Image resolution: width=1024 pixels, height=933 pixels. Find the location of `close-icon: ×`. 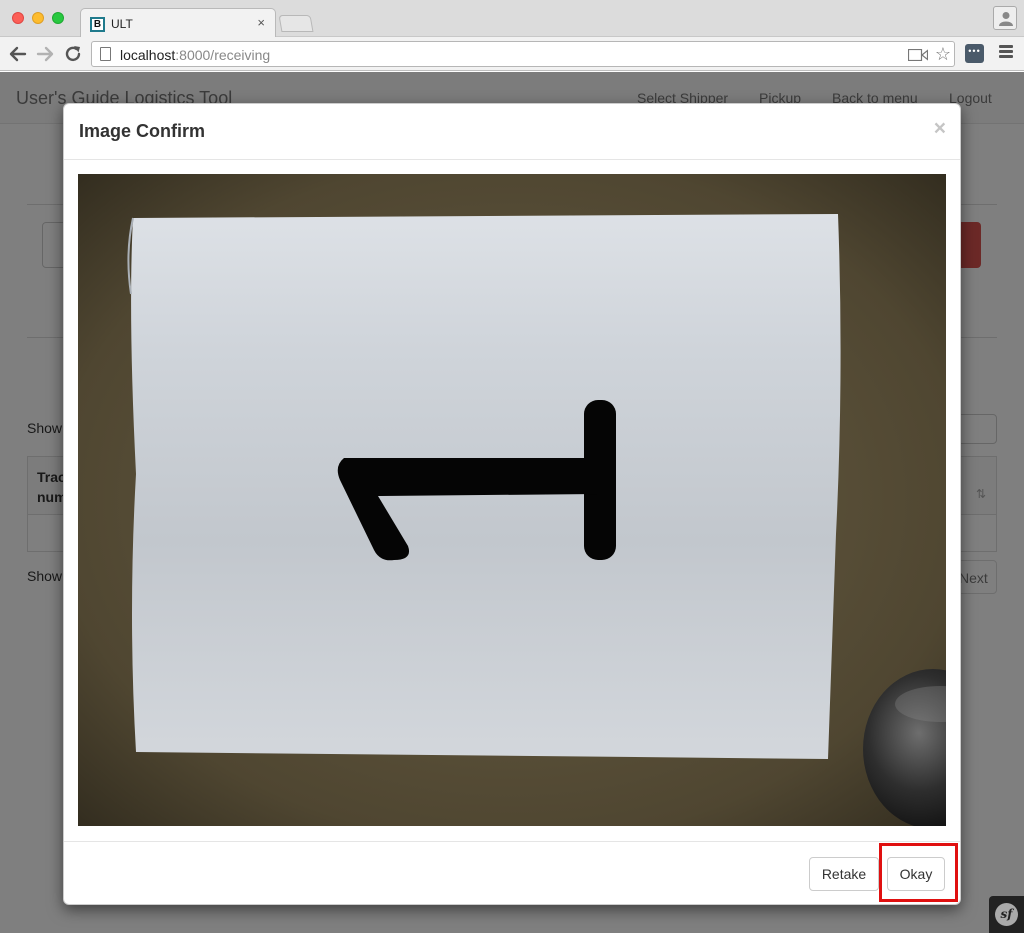

close-icon: × is located at coordinates (940, 128).